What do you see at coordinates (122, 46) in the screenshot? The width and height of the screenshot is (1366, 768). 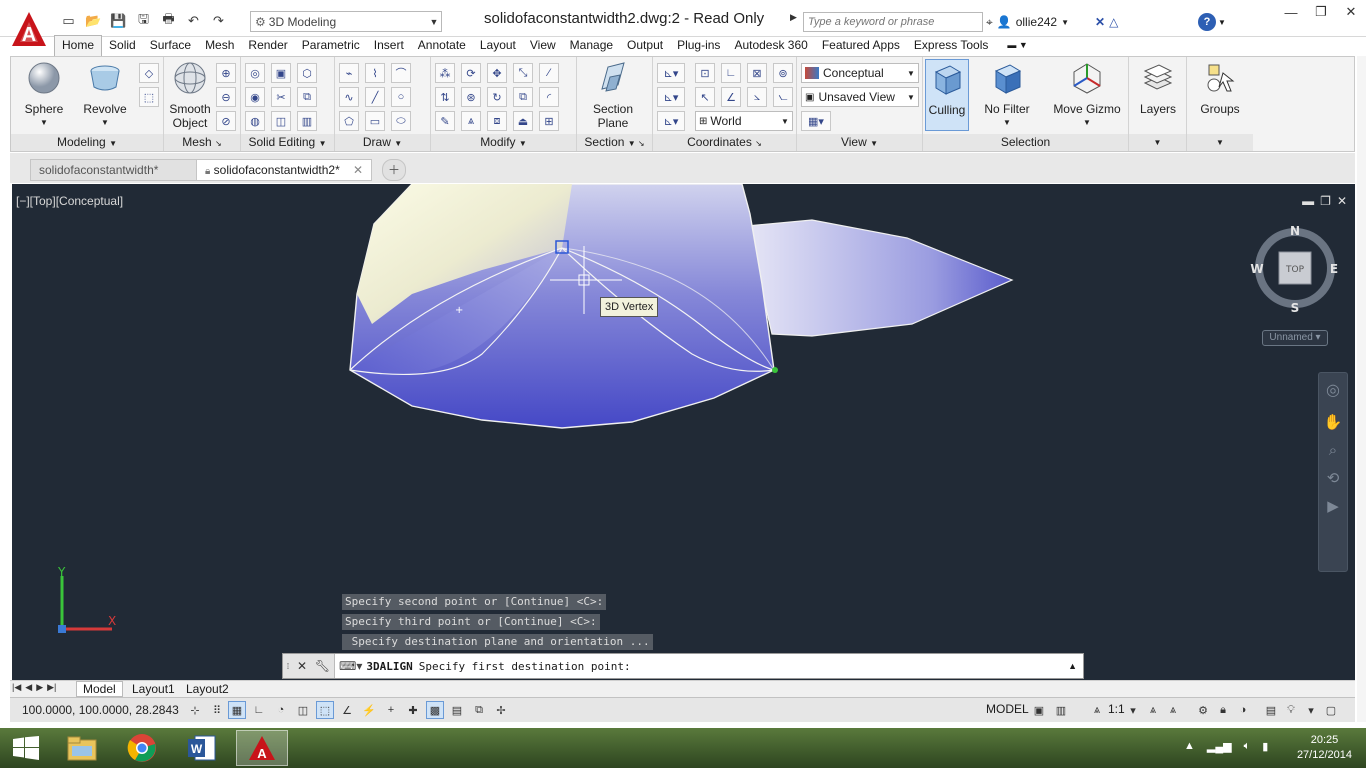 I see `tab-solid: Solid` at bounding box center [122, 46].